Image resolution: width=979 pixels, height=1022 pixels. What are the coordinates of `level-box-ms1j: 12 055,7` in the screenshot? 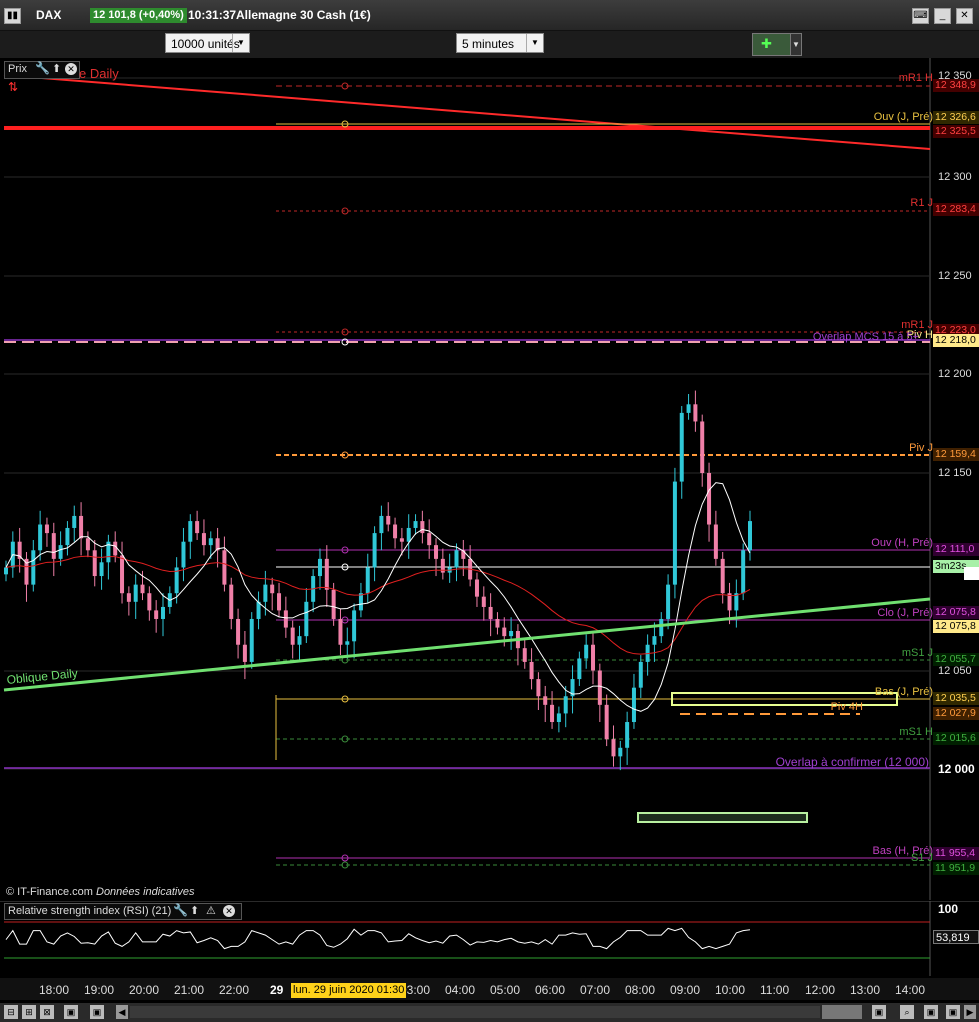 It's located at (956, 659).